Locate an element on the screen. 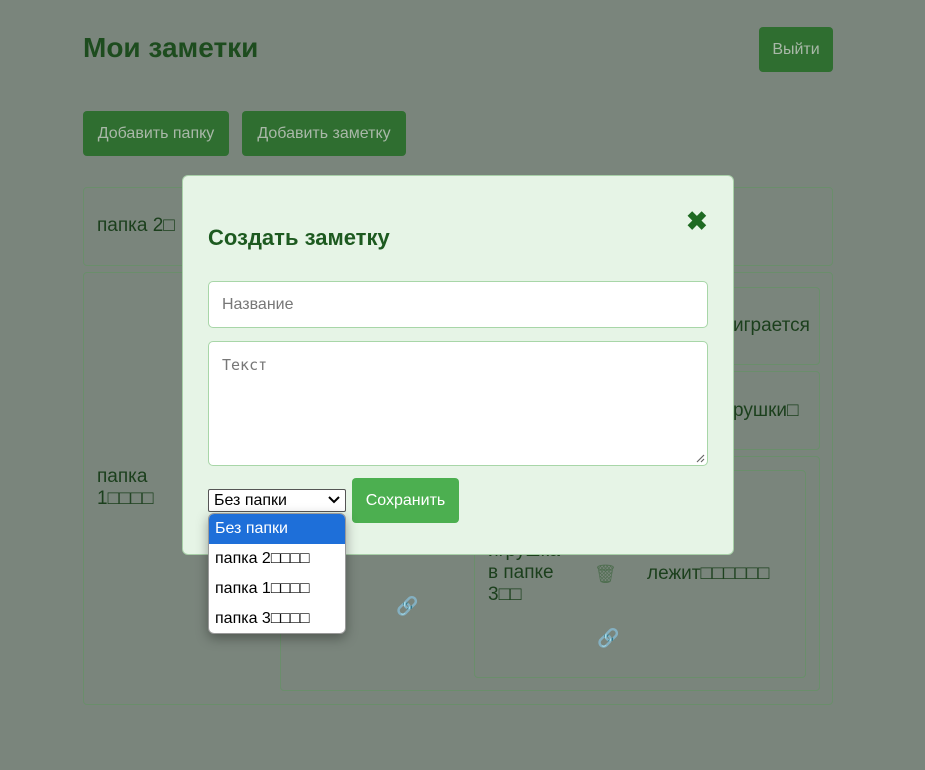  trash-icon: 🗑 is located at coordinates (605, 574).